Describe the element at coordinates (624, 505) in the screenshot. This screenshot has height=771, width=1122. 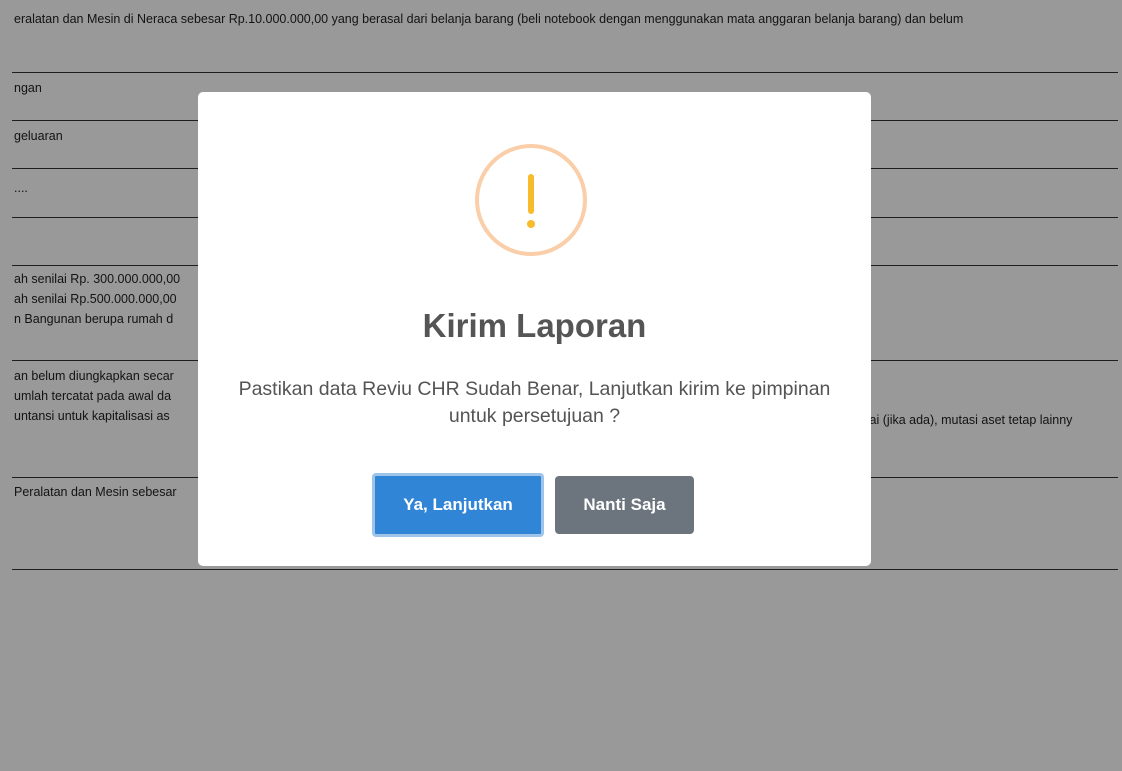
I see `cancel-button: Nanti Saja` at that location.